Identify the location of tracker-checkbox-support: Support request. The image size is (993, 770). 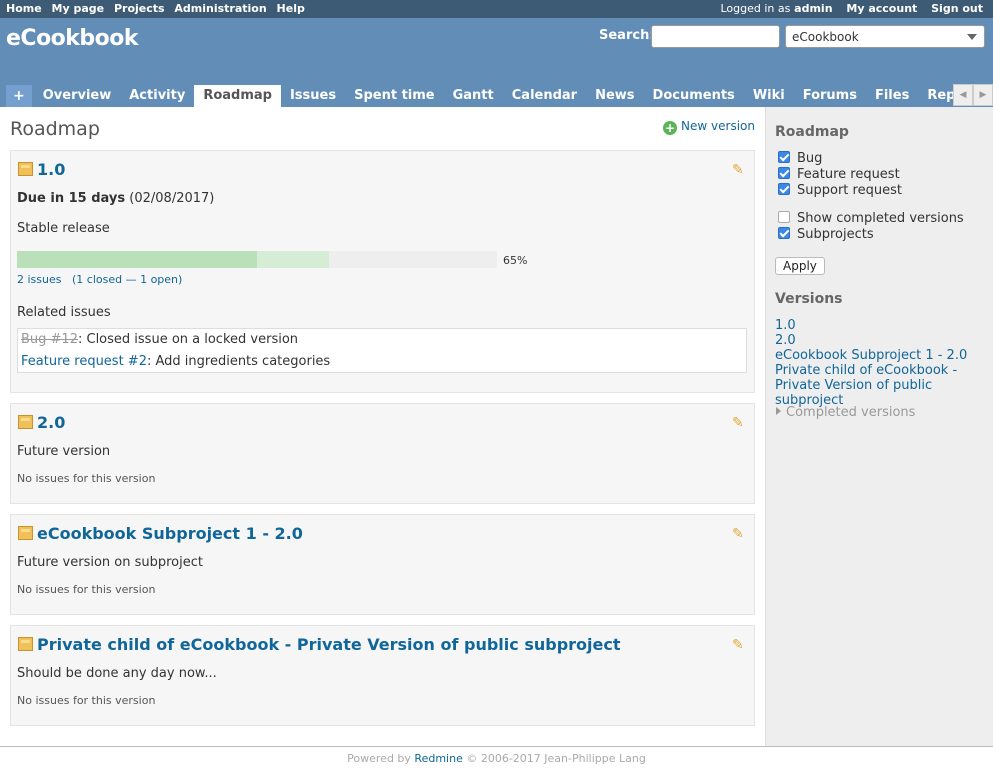
(840, 190).